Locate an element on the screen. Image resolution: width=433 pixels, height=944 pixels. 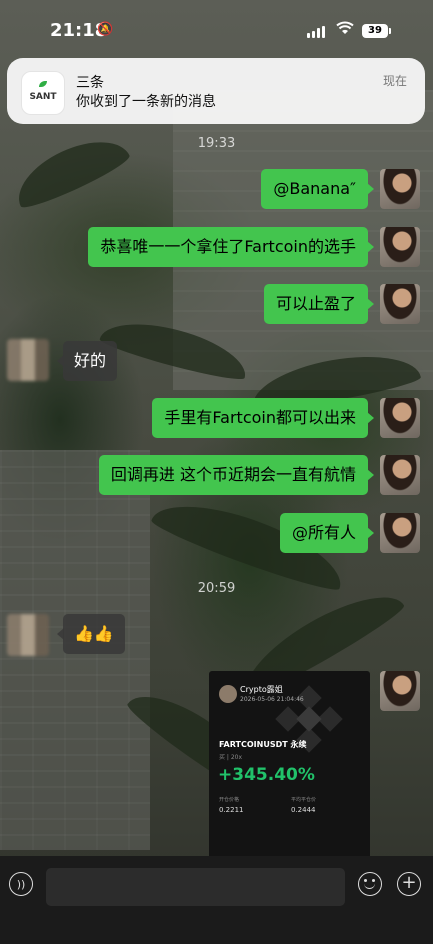
card-datetime: 2026-05-06 21:04:46 is located at coordinates (272, 699).